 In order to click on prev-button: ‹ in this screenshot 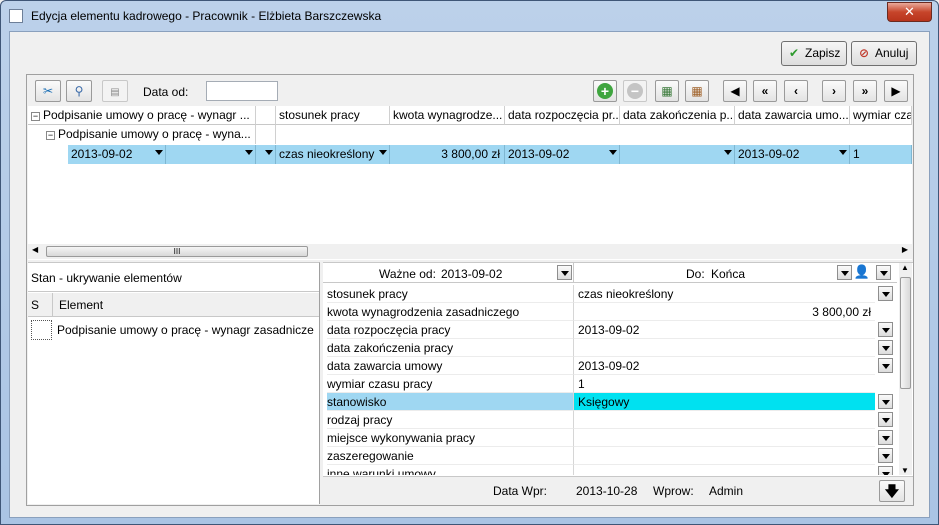, I will do `click(796, 91)`.